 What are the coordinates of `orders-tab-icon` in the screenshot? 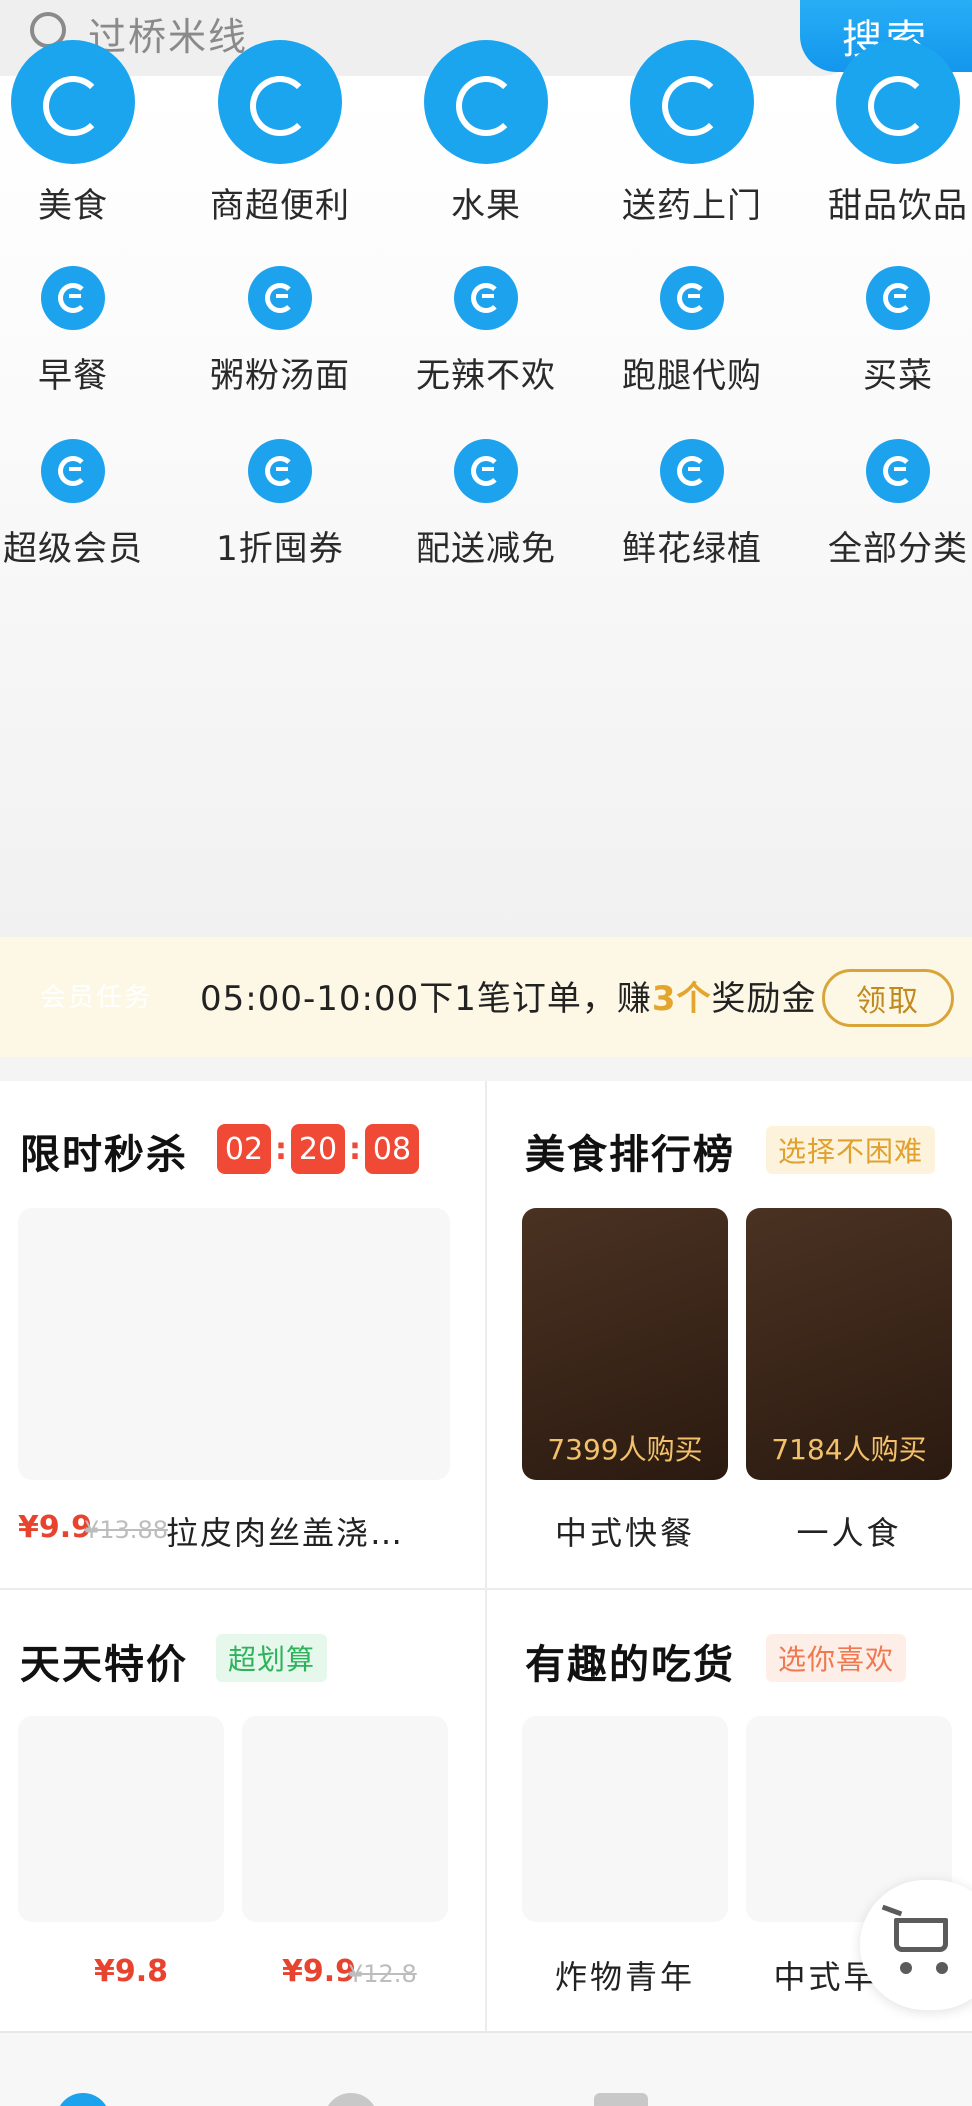 It's located at (621, 2099).